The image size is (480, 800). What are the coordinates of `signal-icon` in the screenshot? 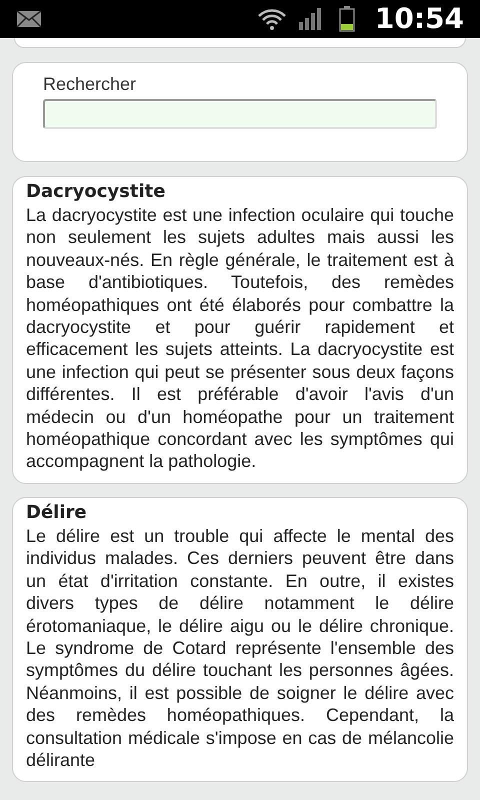 It's located at (310, 19).